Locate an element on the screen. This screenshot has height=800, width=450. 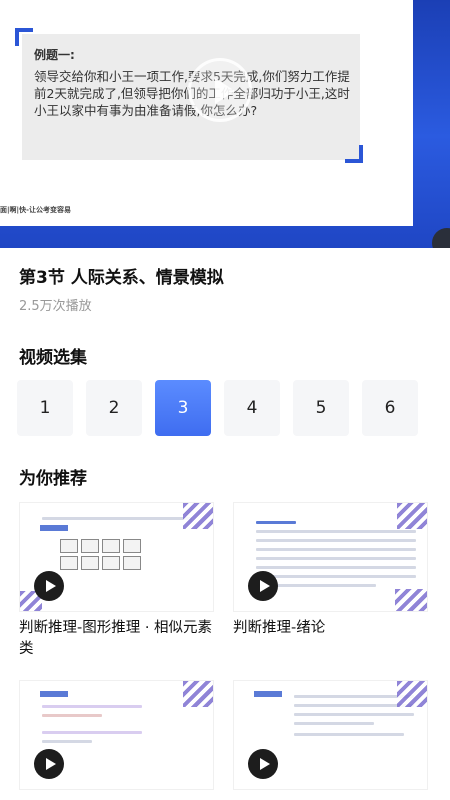
episode-button: 5 is located at coordinates (321, 408).